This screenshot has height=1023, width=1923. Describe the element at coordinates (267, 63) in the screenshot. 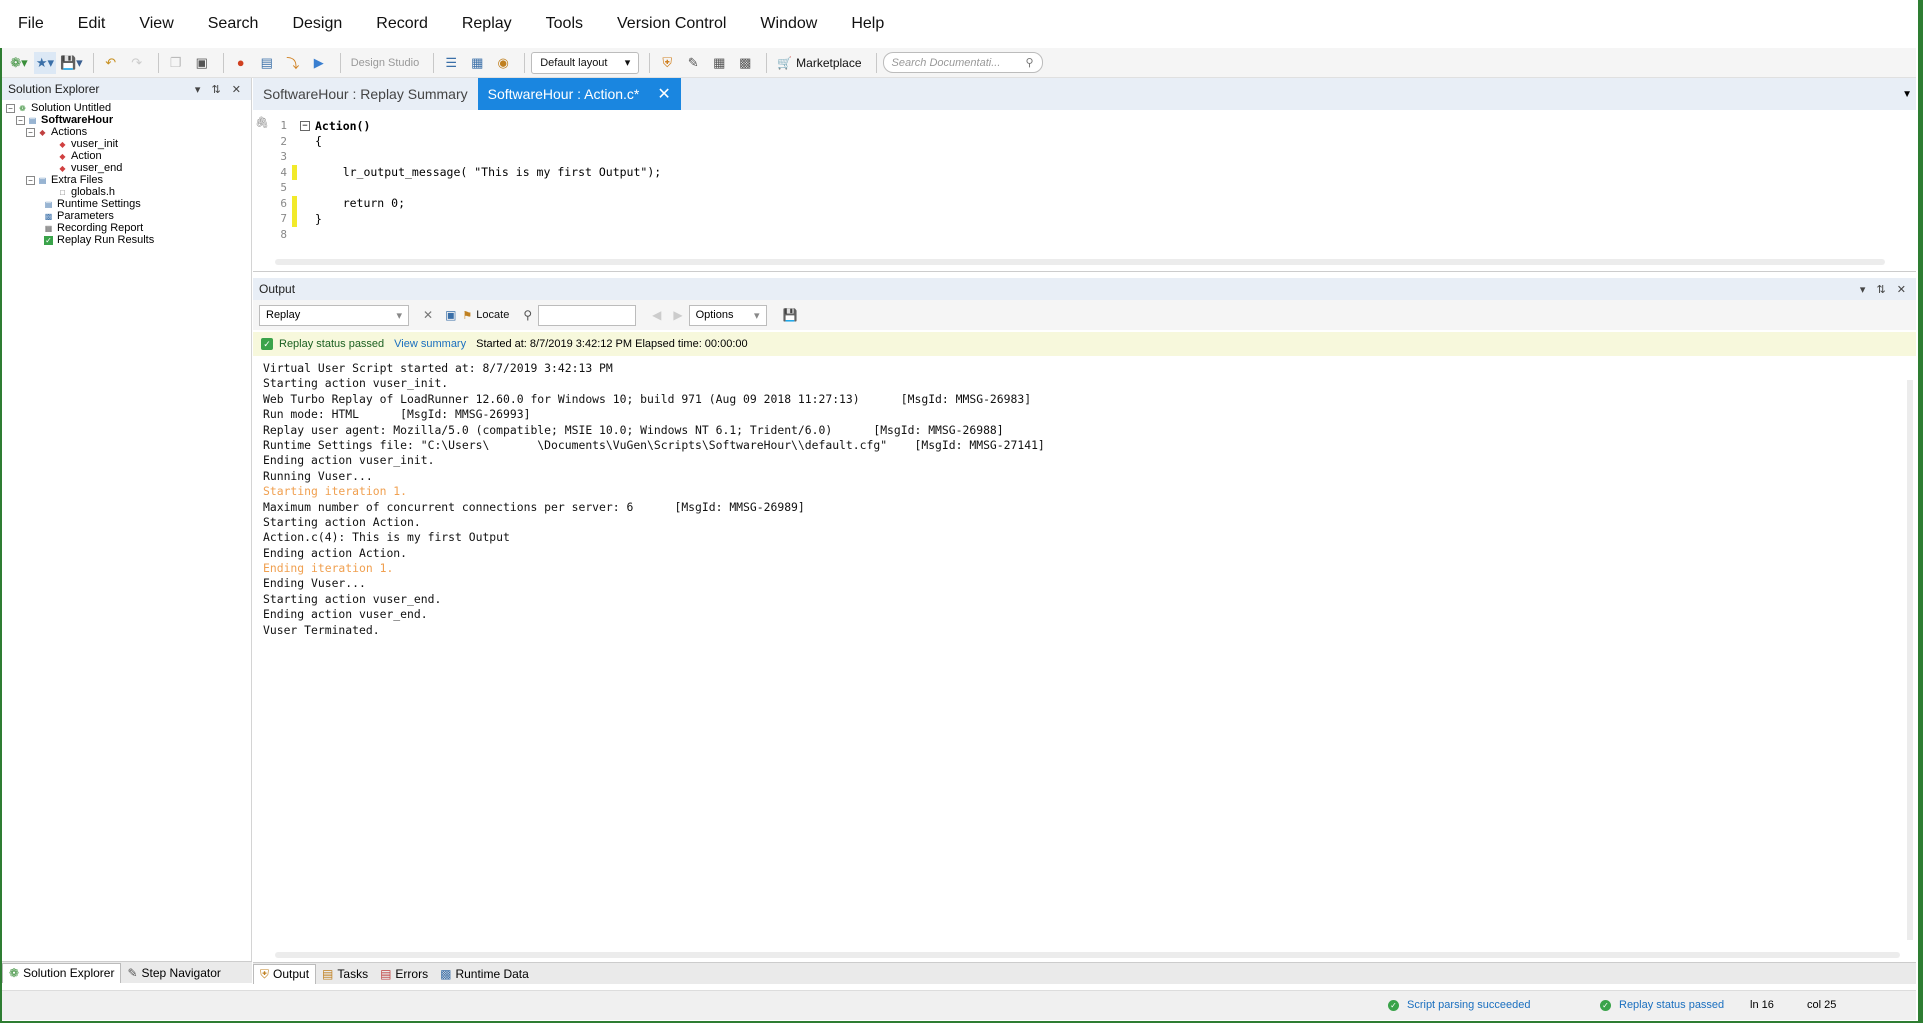

I see `compile-icon: ▤` at that location.